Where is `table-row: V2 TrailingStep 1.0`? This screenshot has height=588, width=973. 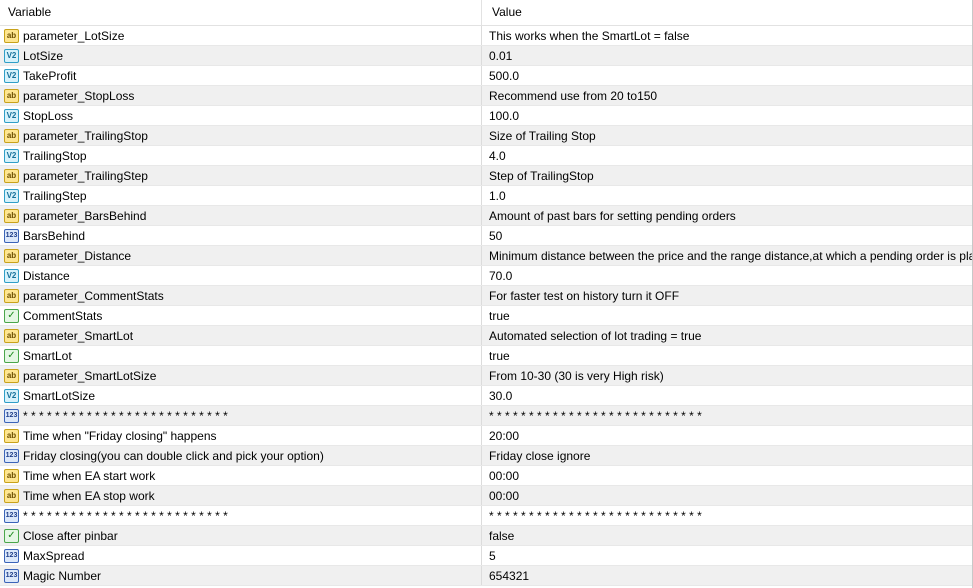
table-row: V2 TrailingStep 1.0 is located at coordinates (486, 196).